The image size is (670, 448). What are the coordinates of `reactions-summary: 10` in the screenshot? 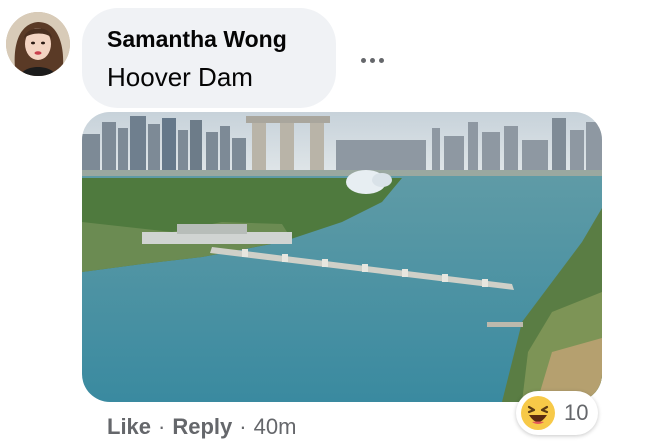 It's located at (557, 413).